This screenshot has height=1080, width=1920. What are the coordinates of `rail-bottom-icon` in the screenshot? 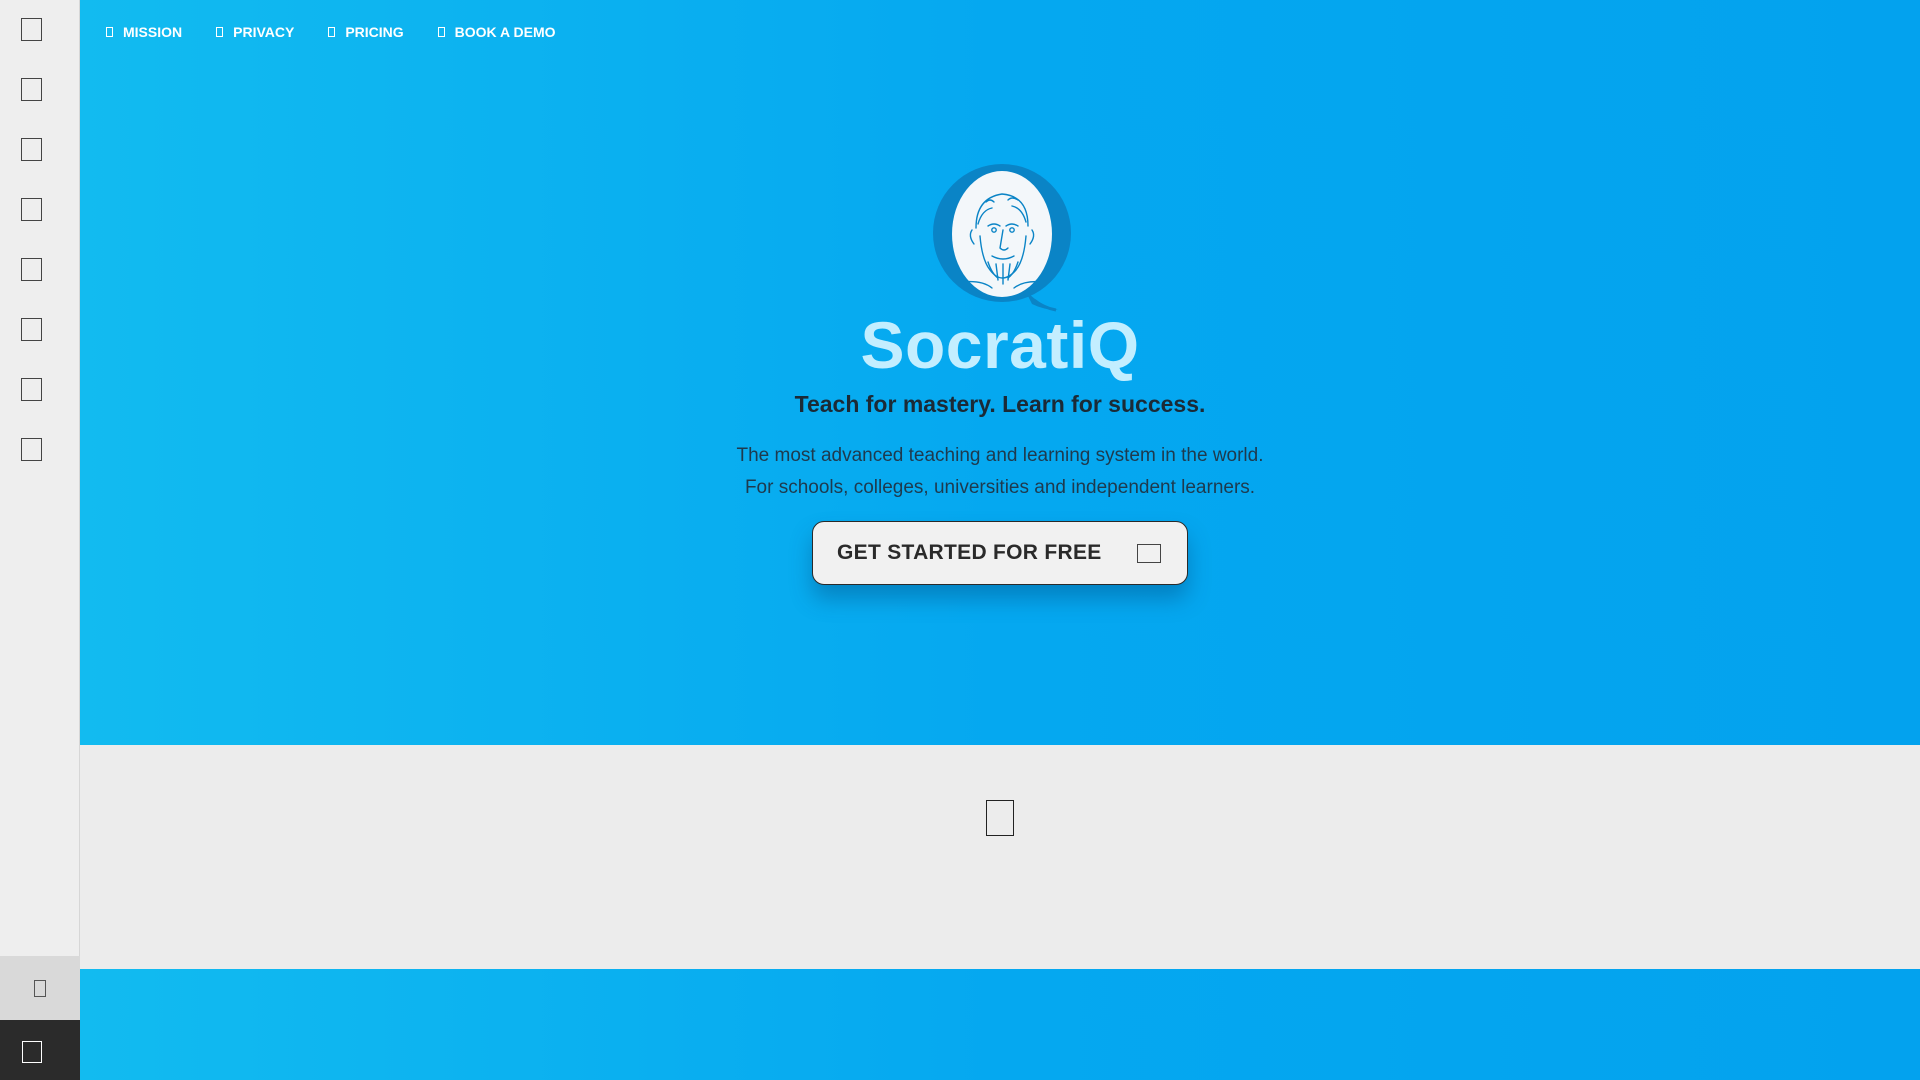 It's located at (40, 988).